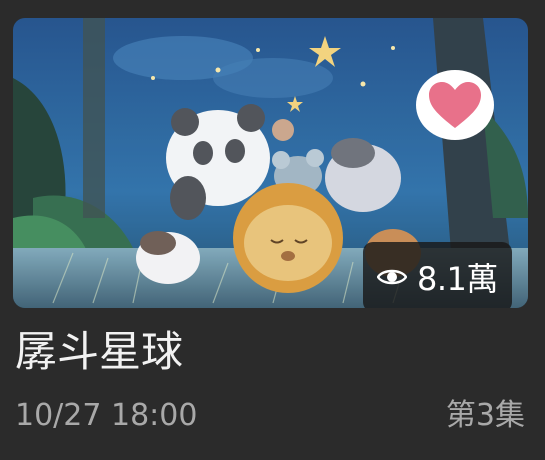 This screenshot has height=460, width=545. I want to click on eye-icon, so click(392, 277).